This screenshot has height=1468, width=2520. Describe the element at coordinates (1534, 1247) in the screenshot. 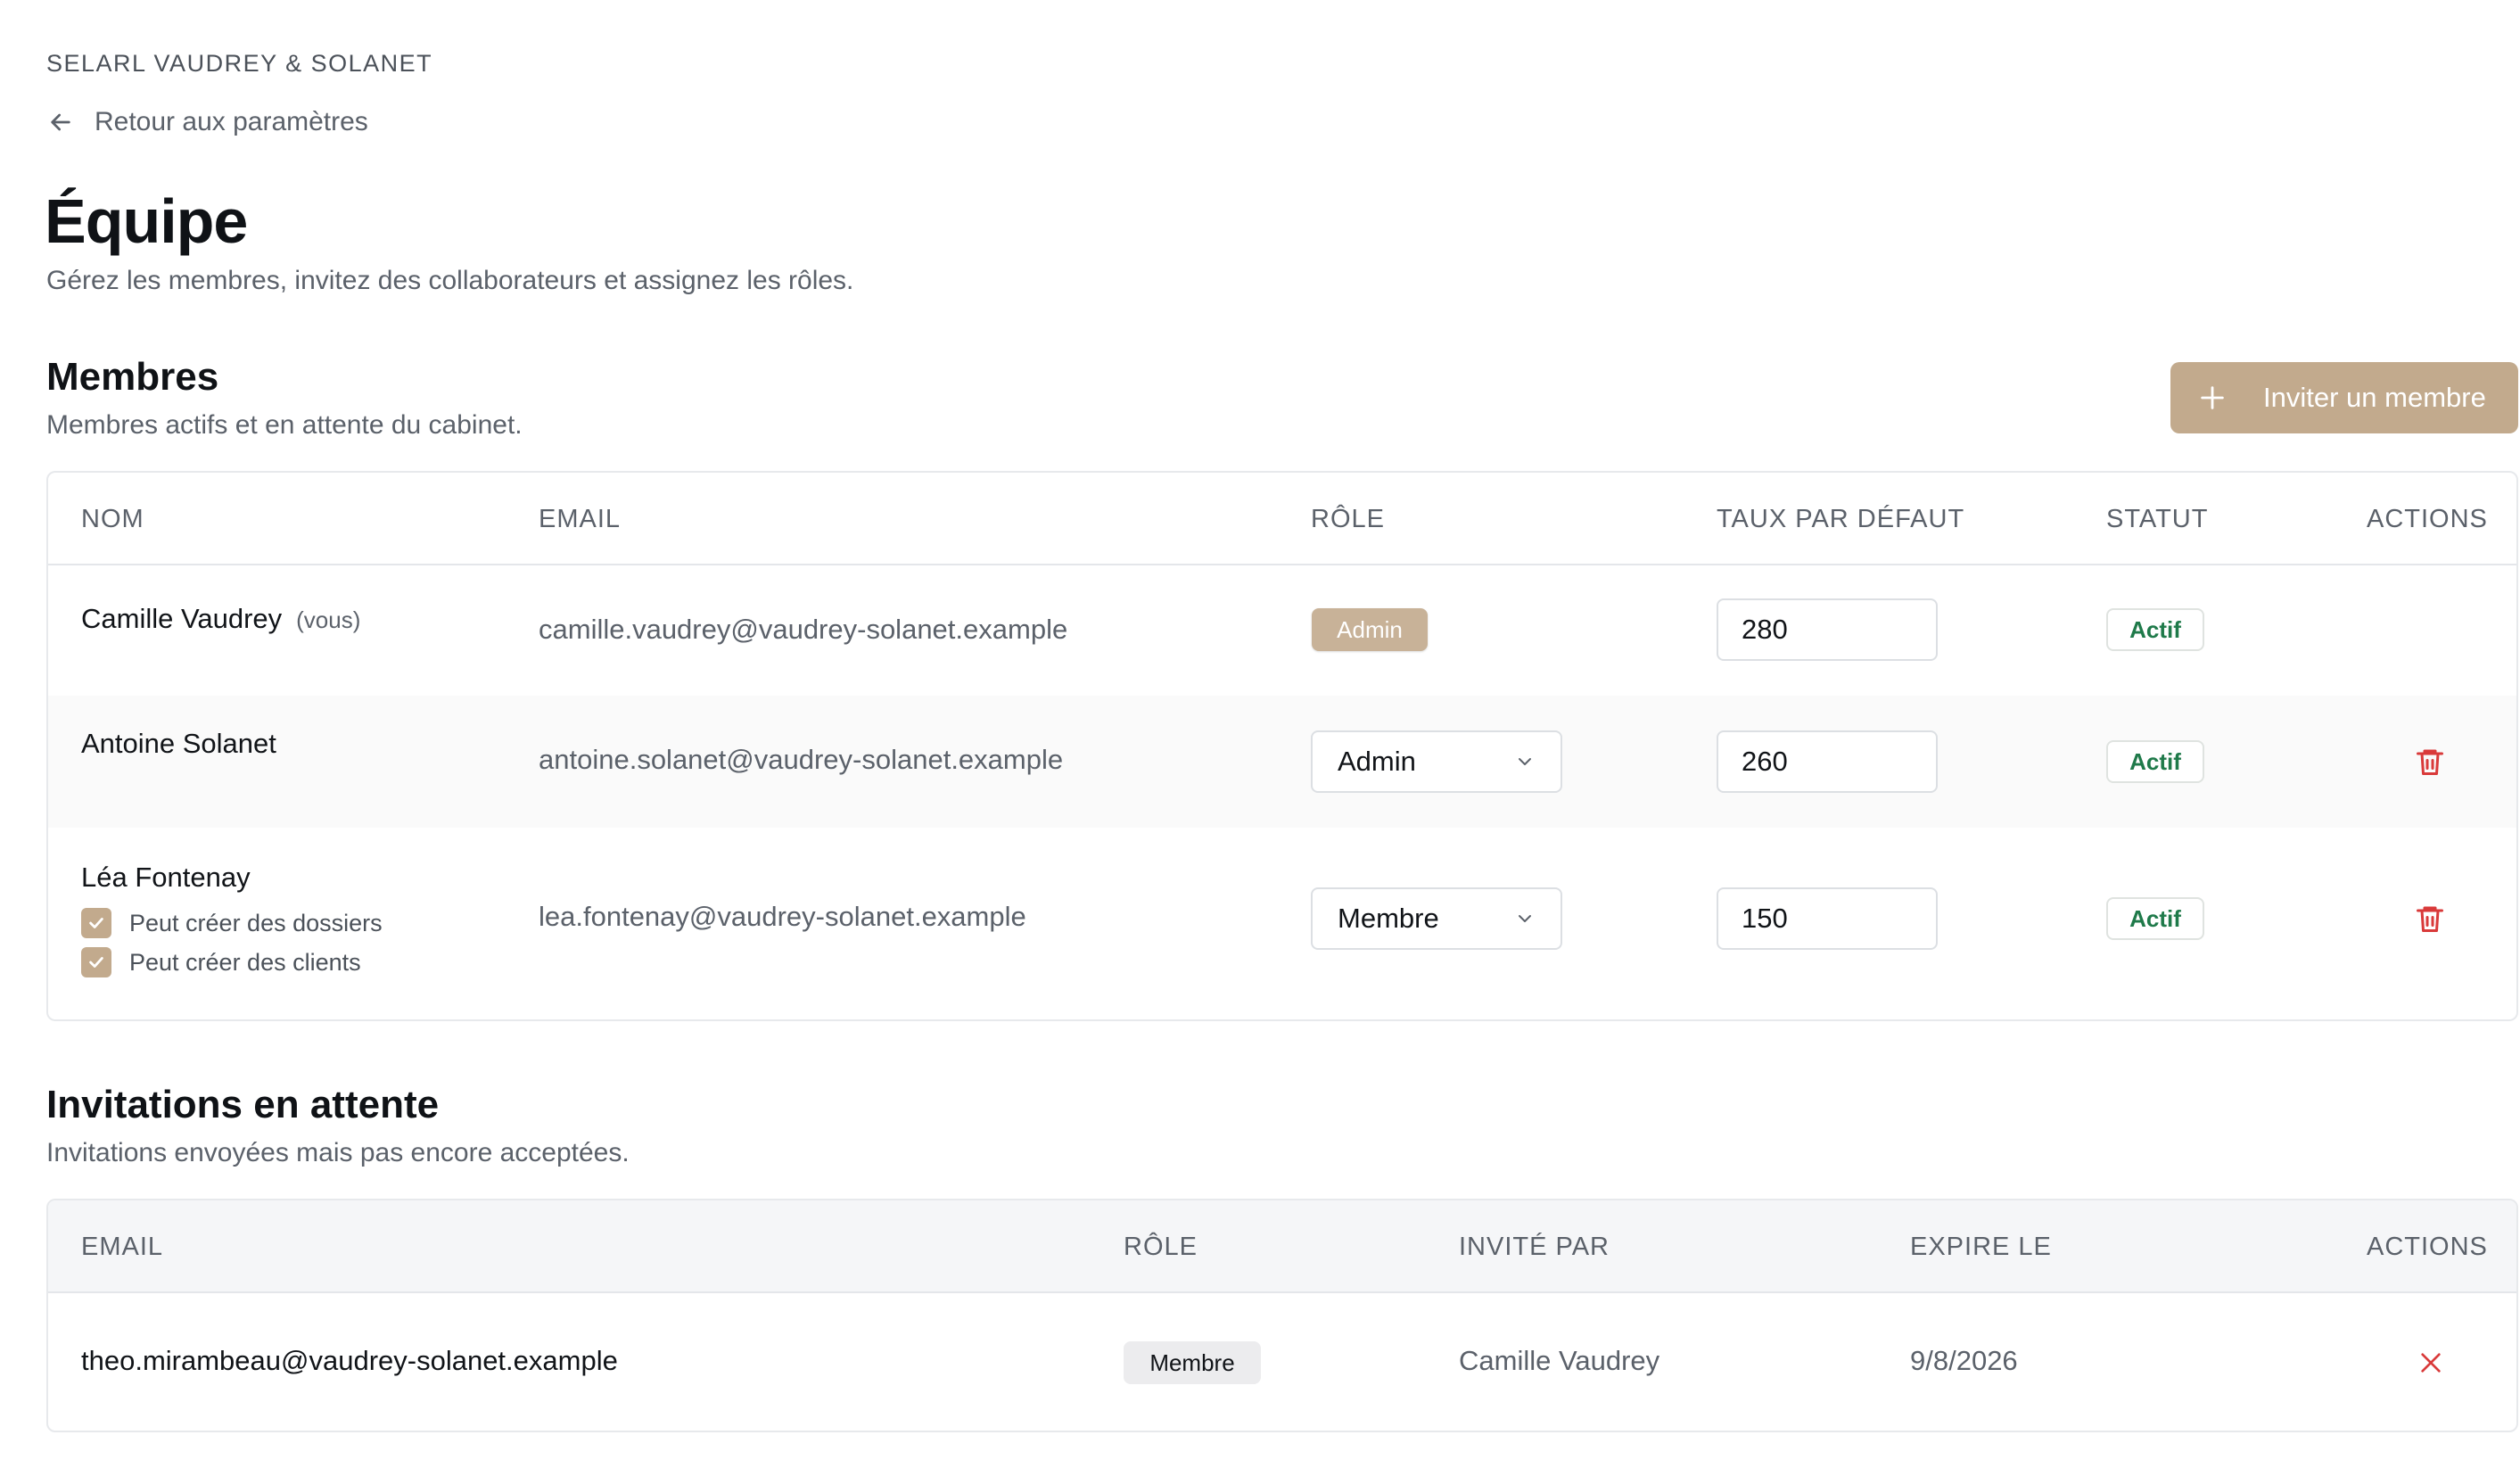

I see `col-header-invited-by: INVITÉ PAR` at that location.